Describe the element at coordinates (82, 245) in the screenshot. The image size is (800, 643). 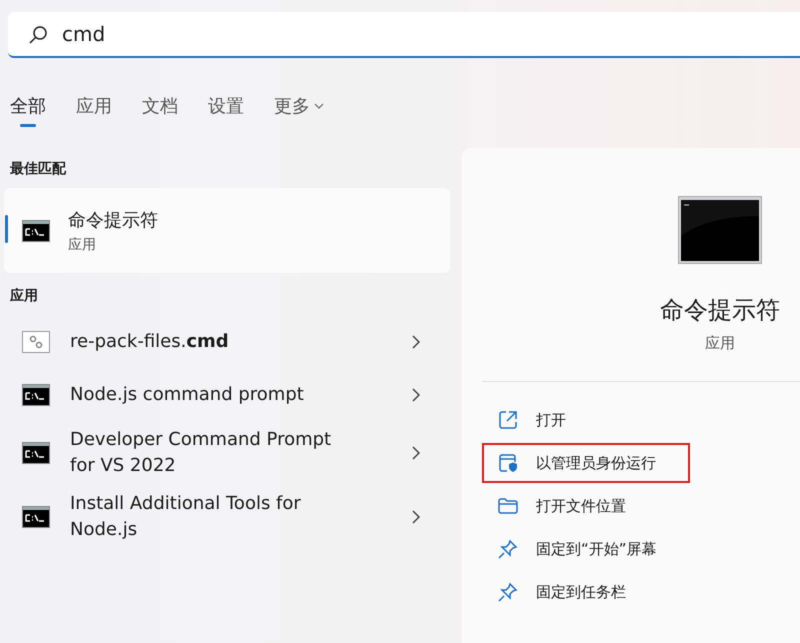
I see `app-type: 应用` at that location.